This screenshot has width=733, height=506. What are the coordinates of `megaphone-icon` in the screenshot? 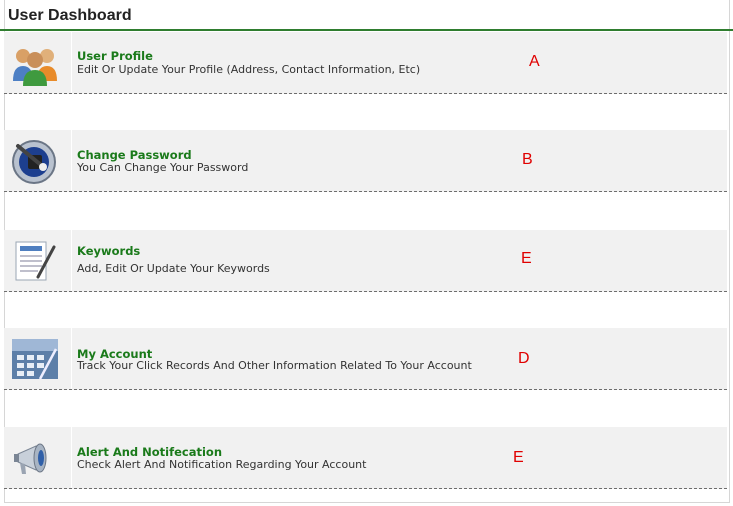 It's located at (38, 457).